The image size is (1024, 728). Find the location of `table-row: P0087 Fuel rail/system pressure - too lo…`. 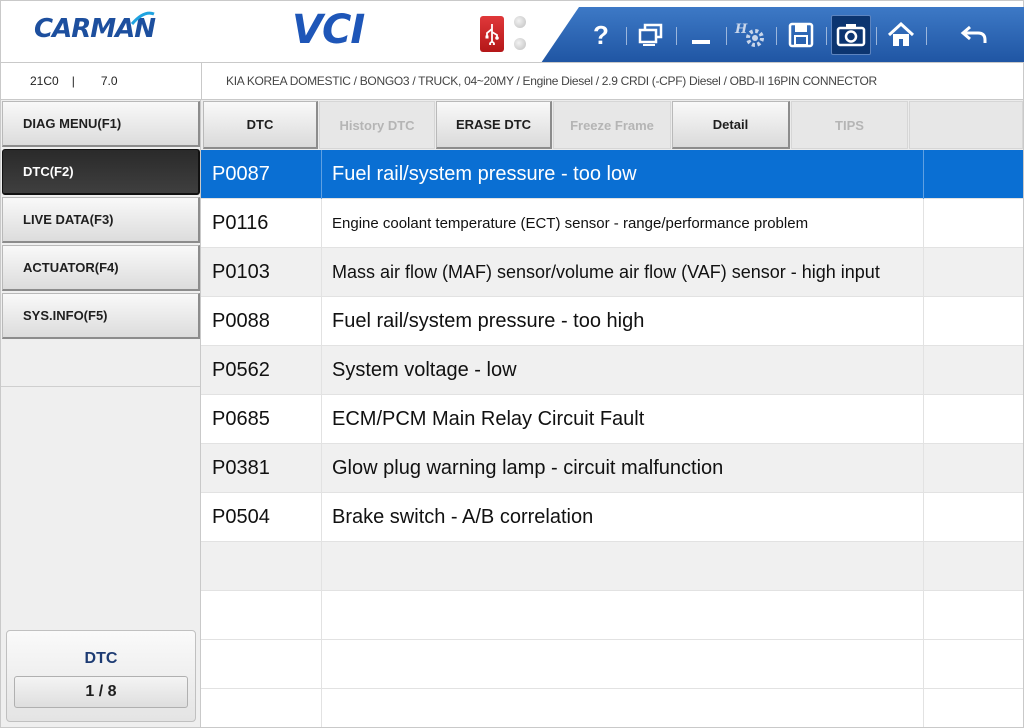

table-row: P0087 Fuel rail/system pressure - too lo… is located at coordinates (612, 174).